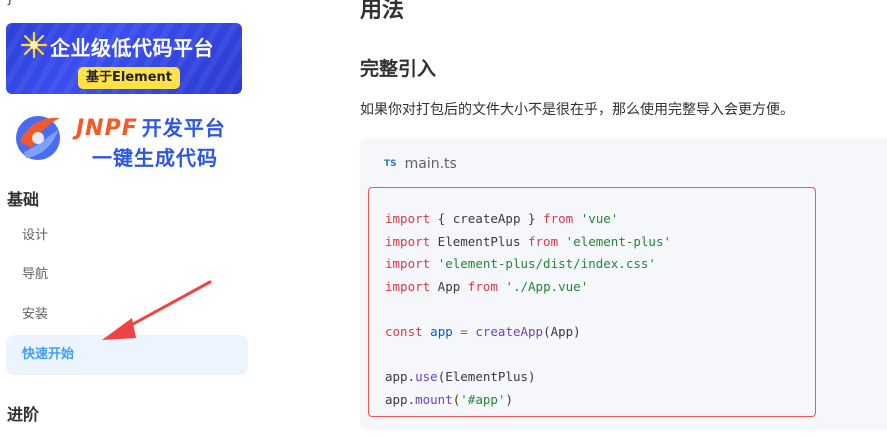 The width and height of the screenshot is (887, 436). I want to click on code-line: import App from './App.vue', so click(487, 286).